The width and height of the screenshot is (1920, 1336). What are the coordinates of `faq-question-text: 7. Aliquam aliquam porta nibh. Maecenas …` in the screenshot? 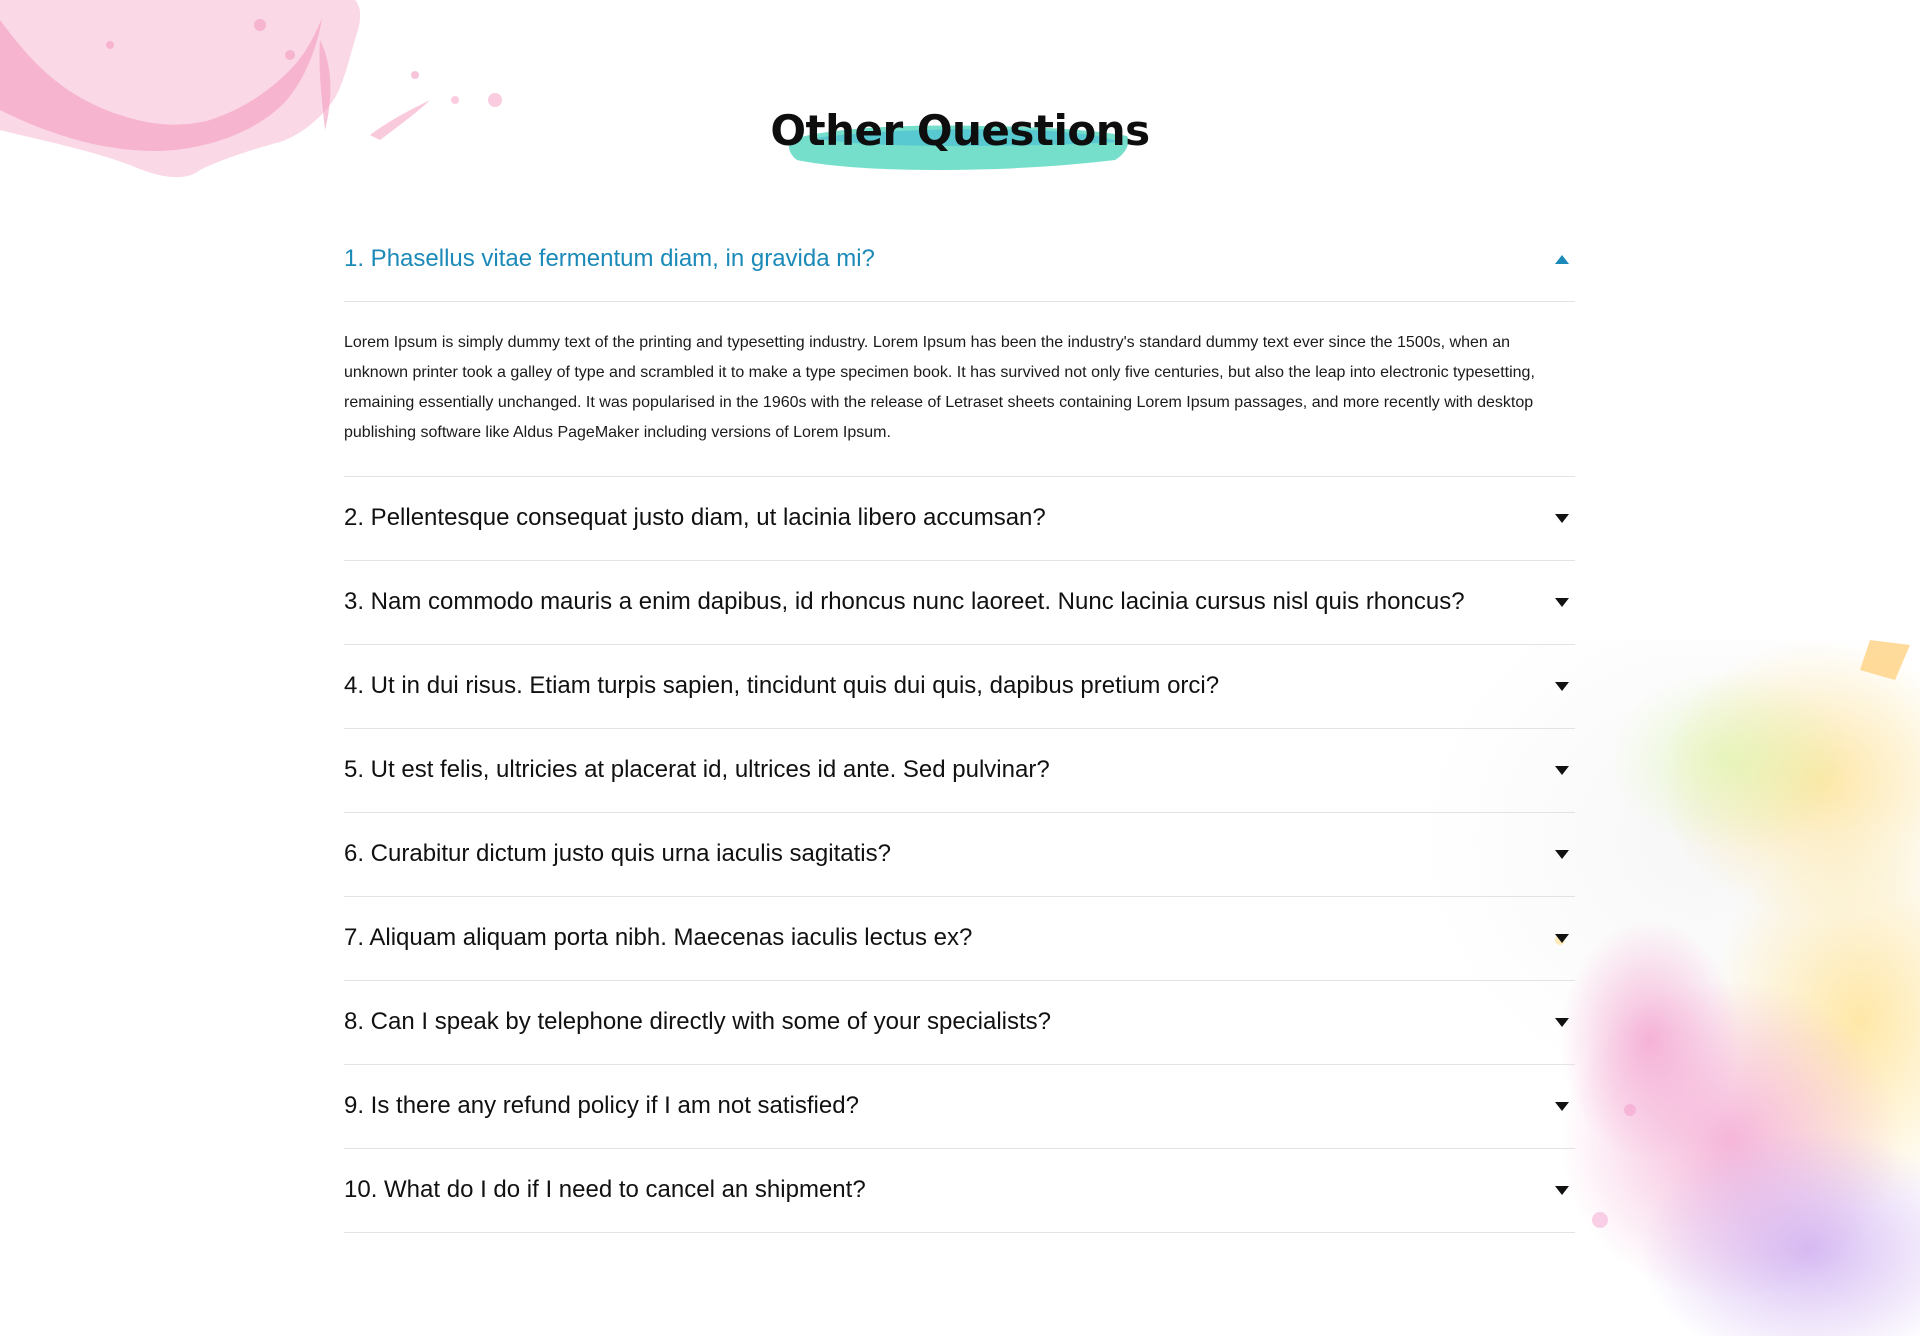 It's located at (658, 938).